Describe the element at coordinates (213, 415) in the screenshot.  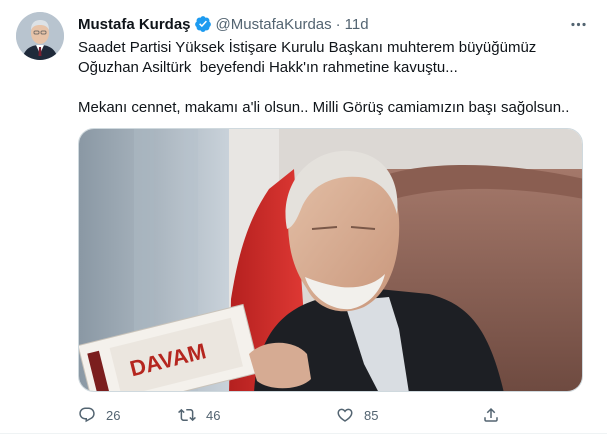
I see `retweet-count: 46` at that location.